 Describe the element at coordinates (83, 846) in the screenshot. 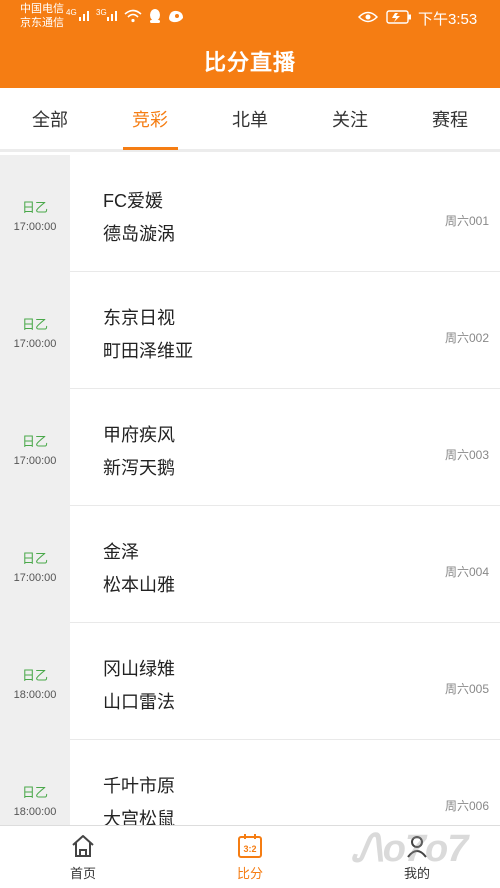

I see `home-icon` at that location.